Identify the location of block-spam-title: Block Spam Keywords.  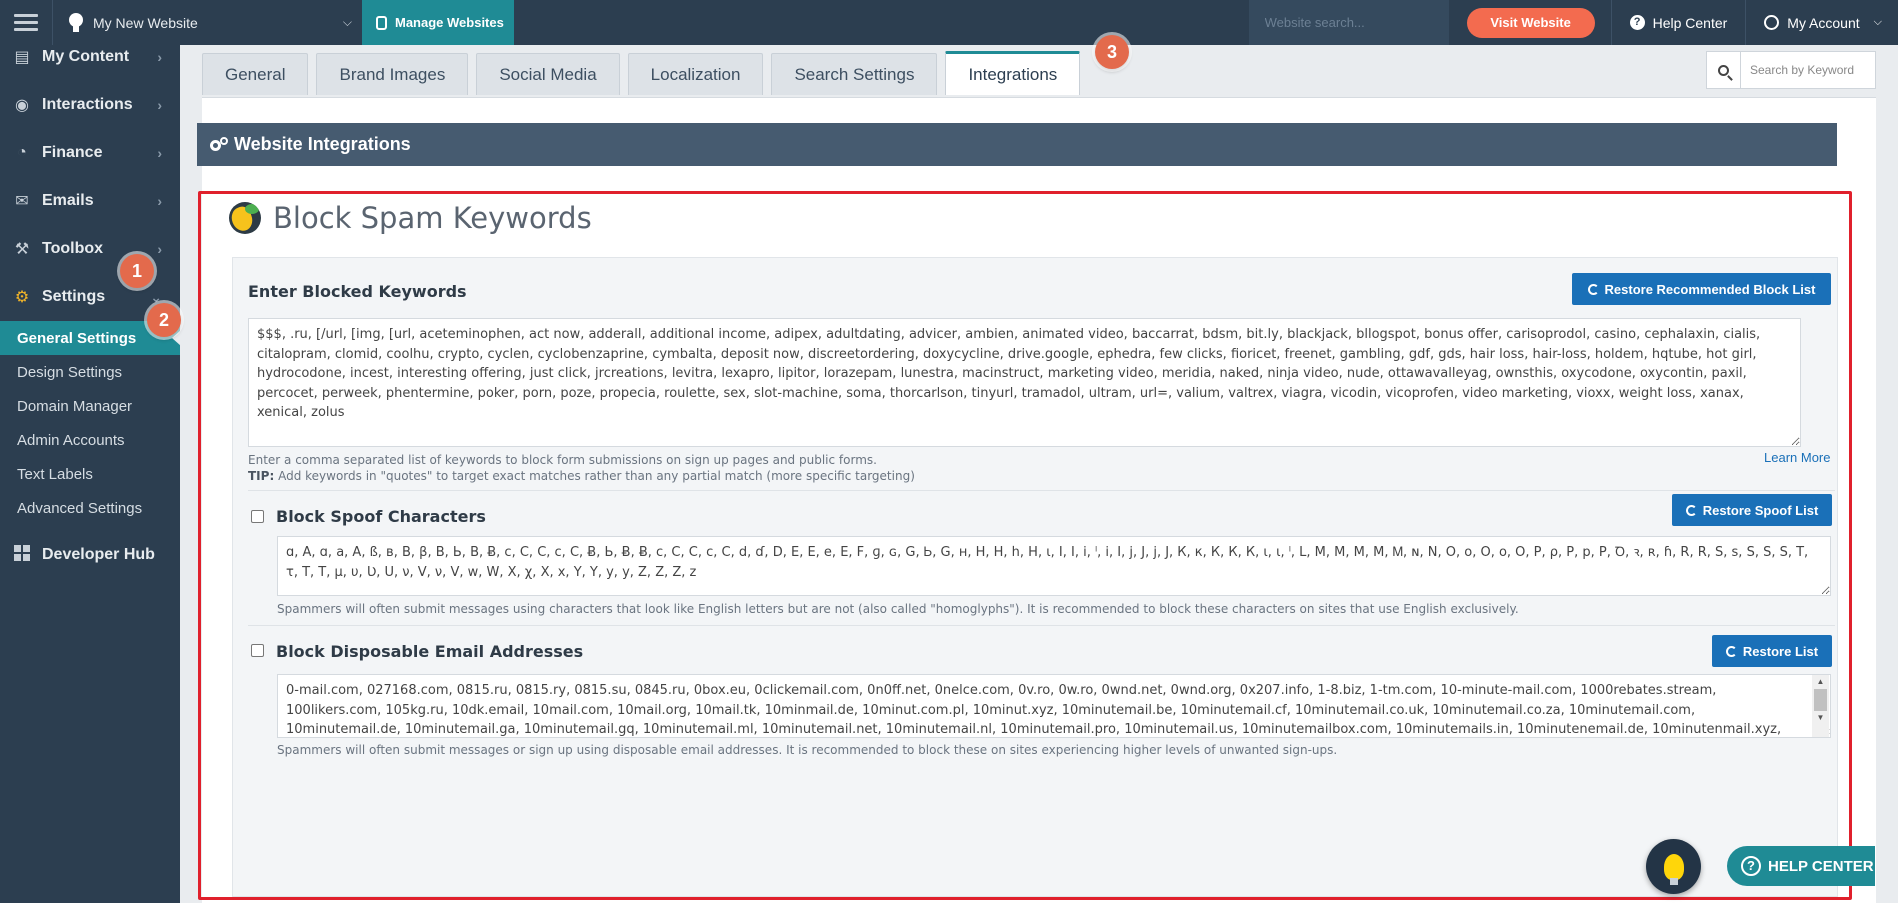
(432, 218).